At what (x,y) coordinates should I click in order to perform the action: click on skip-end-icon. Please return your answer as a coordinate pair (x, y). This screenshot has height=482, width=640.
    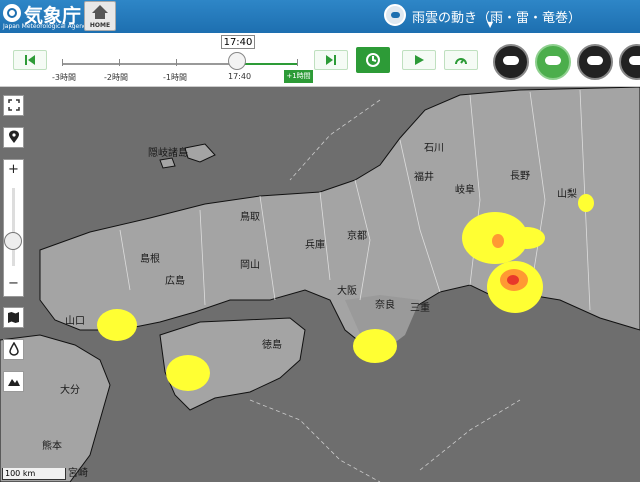
    Looking at the image, I should click on (331, 60).